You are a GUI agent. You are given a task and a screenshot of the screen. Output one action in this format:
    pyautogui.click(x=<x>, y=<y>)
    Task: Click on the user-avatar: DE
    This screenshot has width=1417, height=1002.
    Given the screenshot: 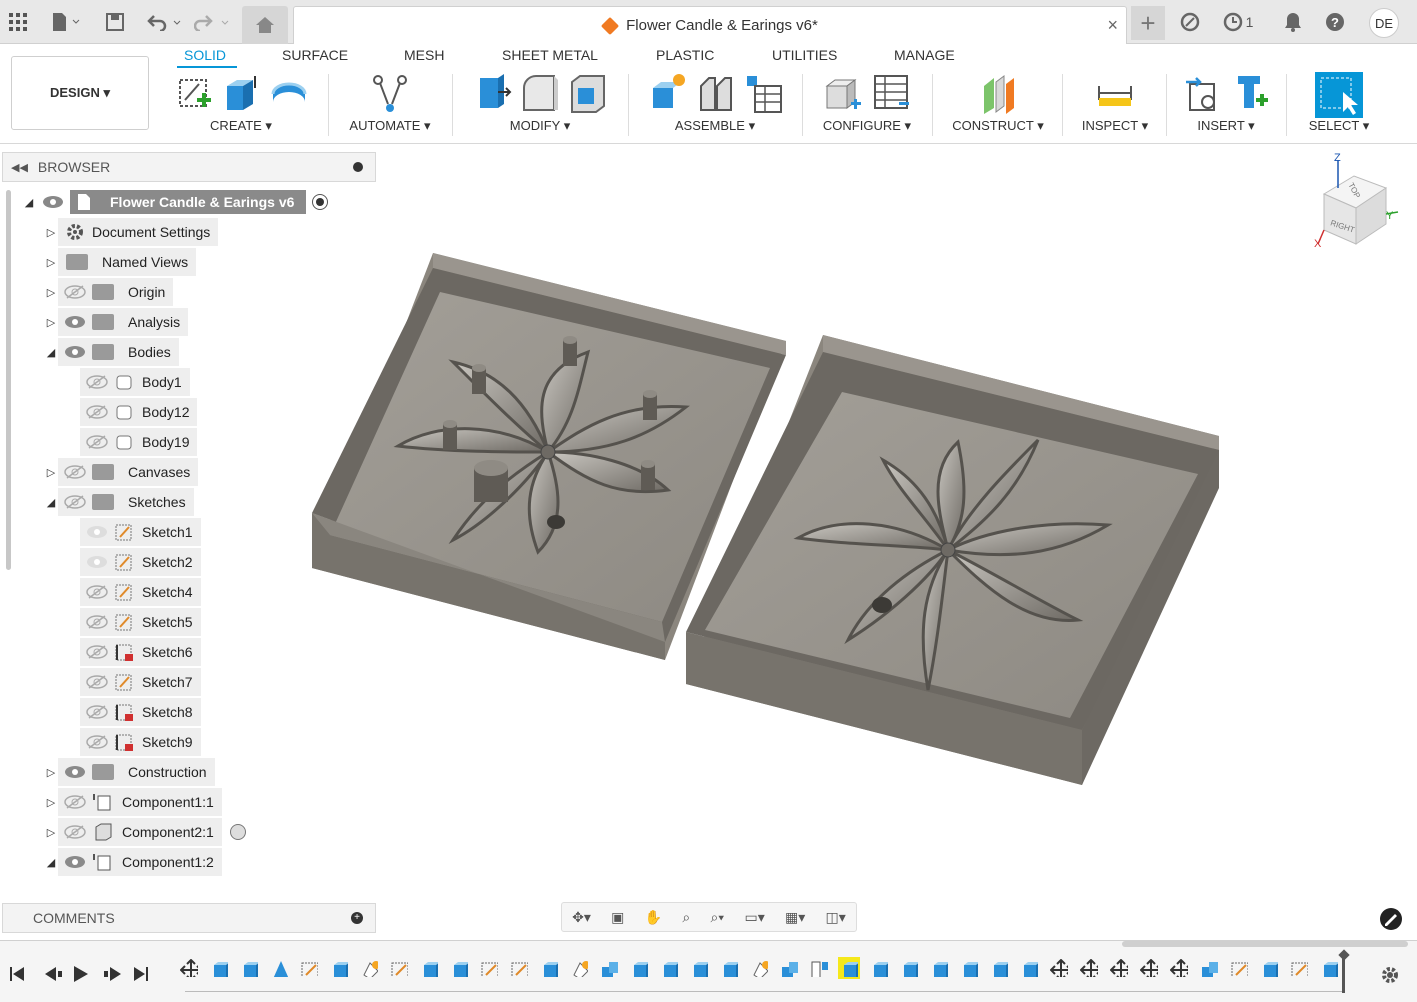 What is the action you would take?
    pyautogui.click(x=1384, y=23)
    